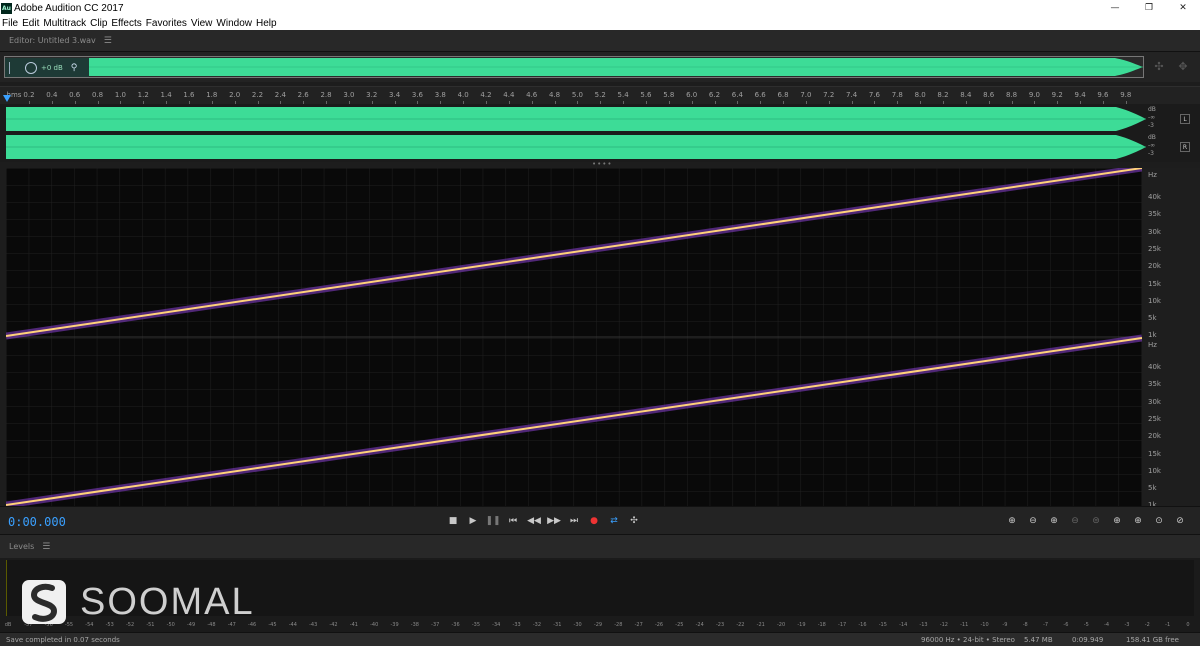  Describe the element at coordinates (414, 625) in the screenshot. I see `level-scale-label: -38` at that location.